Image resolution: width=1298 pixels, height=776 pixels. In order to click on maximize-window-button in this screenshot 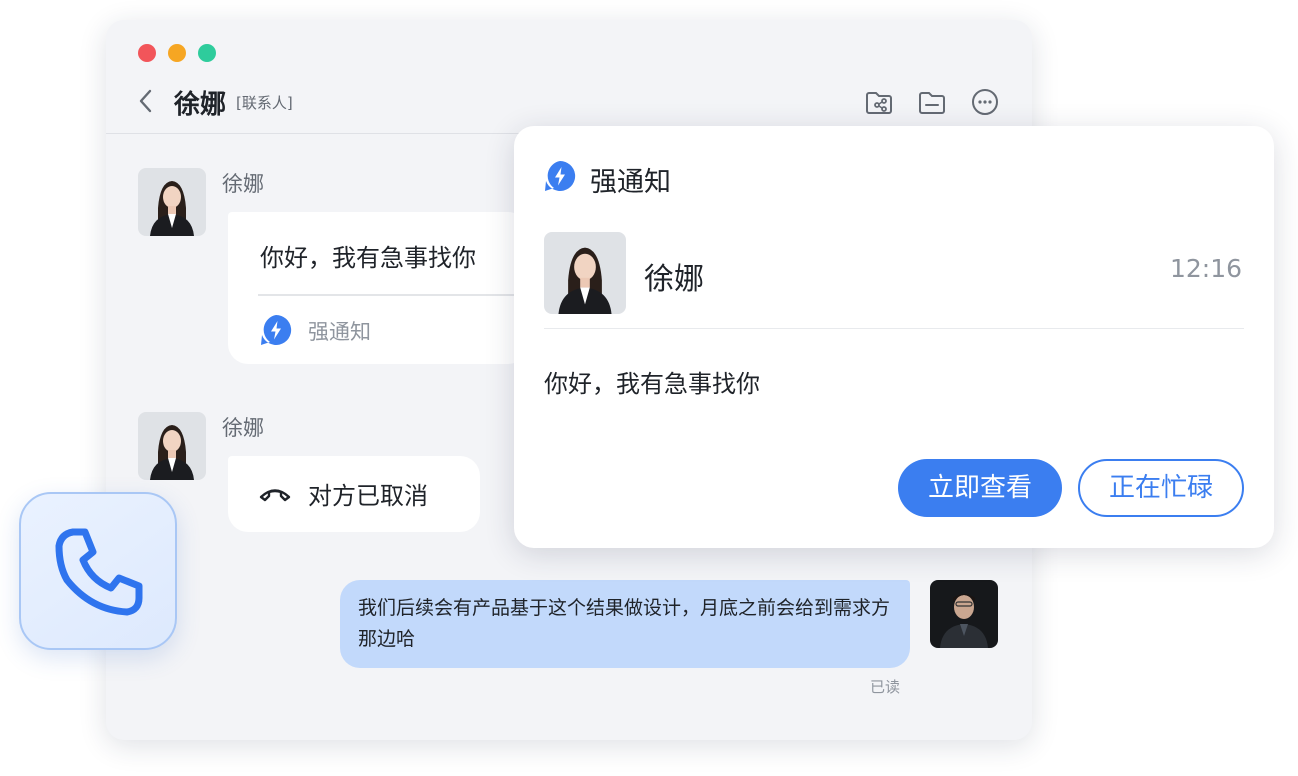, I will do `click(207, 53)`.